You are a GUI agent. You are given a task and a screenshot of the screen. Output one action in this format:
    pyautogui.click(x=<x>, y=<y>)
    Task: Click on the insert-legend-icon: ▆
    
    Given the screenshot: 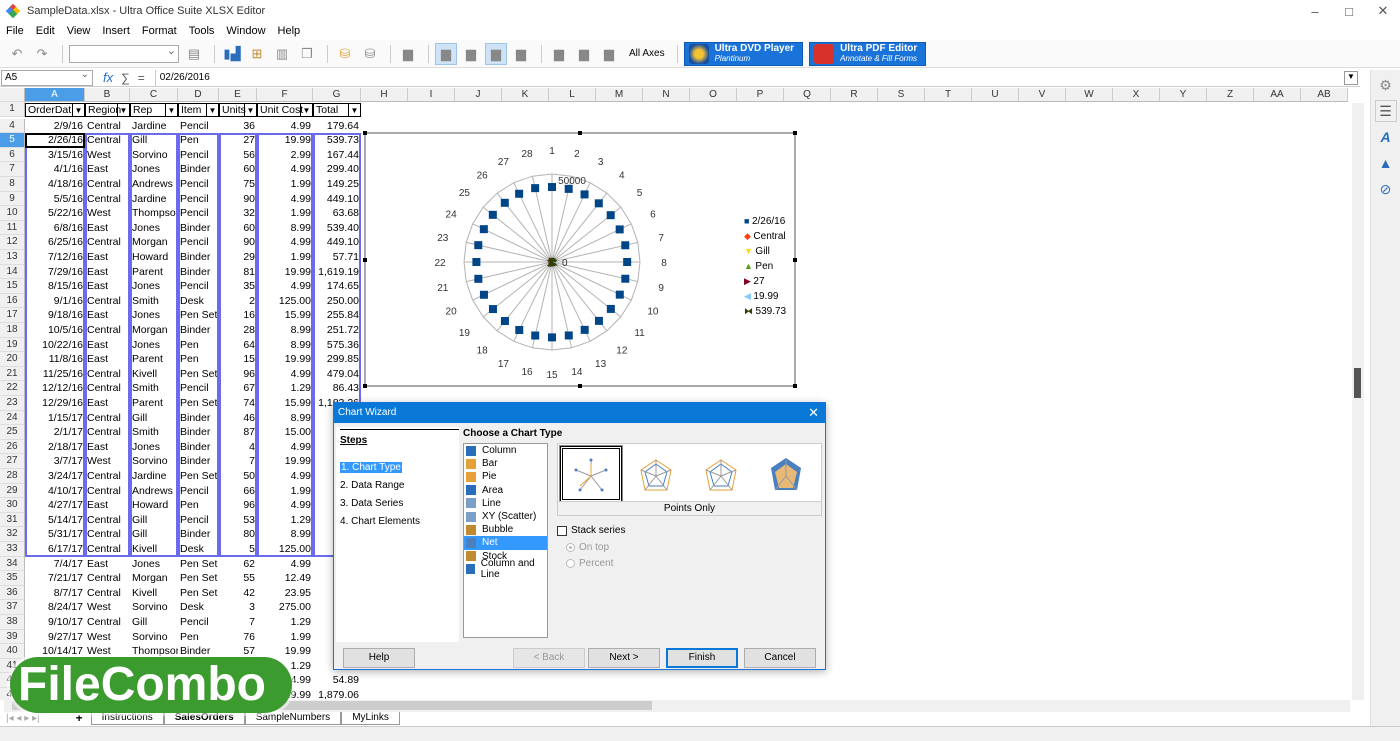 What is the action you would take?
    pyautogui.click(x=471, y=54)
    